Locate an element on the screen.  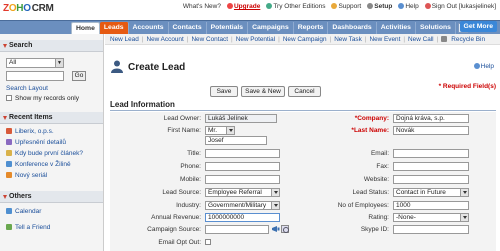
recent-item-label: Konference v Žilině is located at coordinates (43, 164).